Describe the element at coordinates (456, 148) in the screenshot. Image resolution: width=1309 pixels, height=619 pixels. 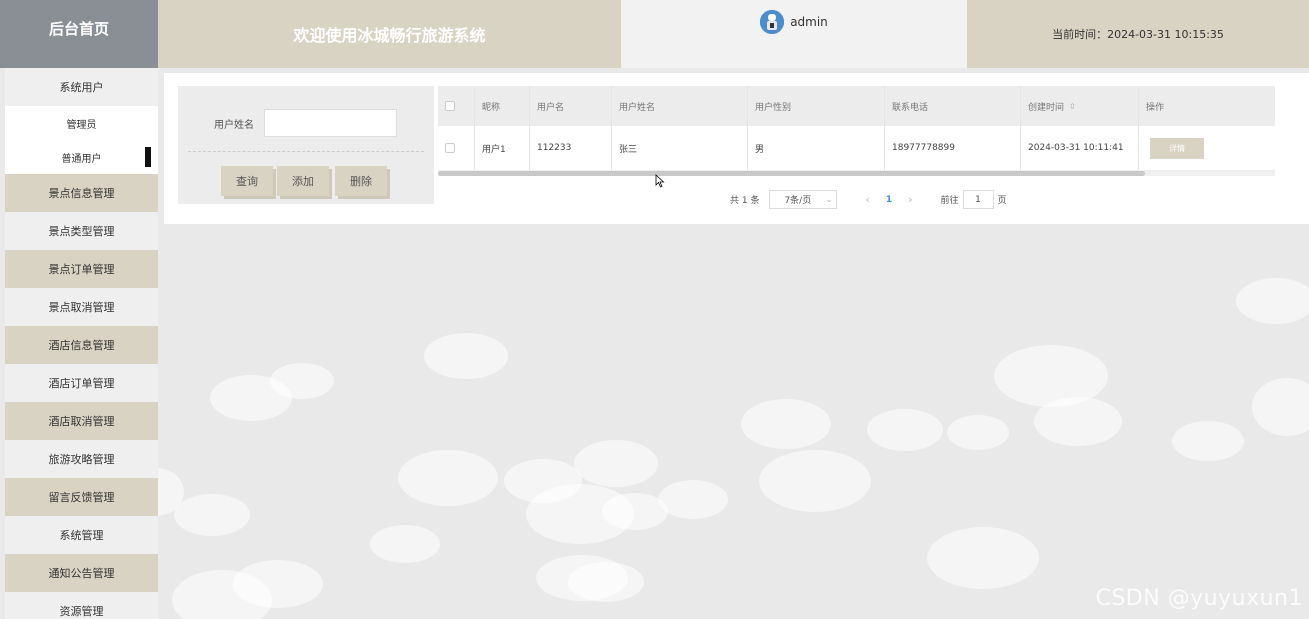
I see `row-select-cell` at that location.